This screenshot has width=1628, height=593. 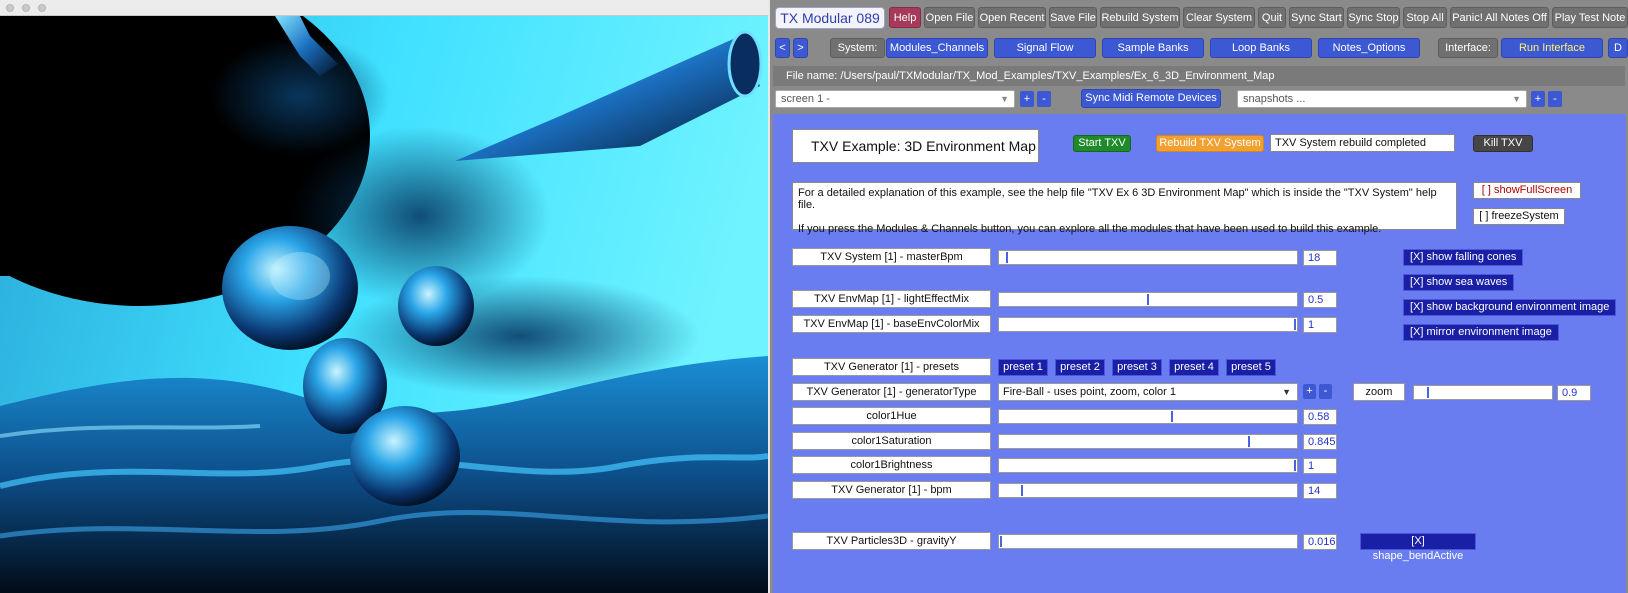 What do you see at coordinates (1148, 490) in the screenshot?
I see `generator-bpm-slider` at bounding box center [1148, 490].